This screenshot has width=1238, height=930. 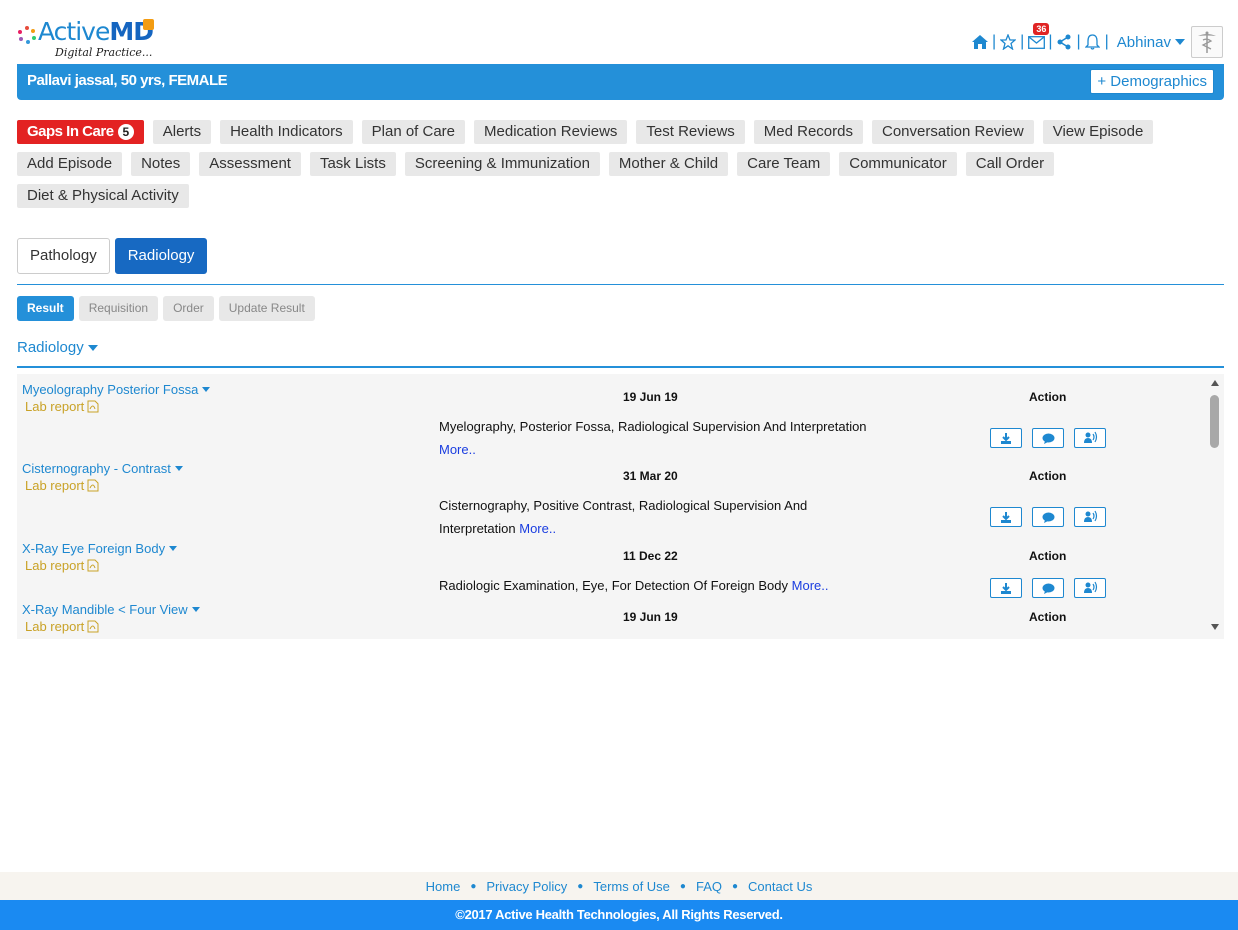 I want to click on scroll-up-arrow-icon, so click(x=1215, y=383).